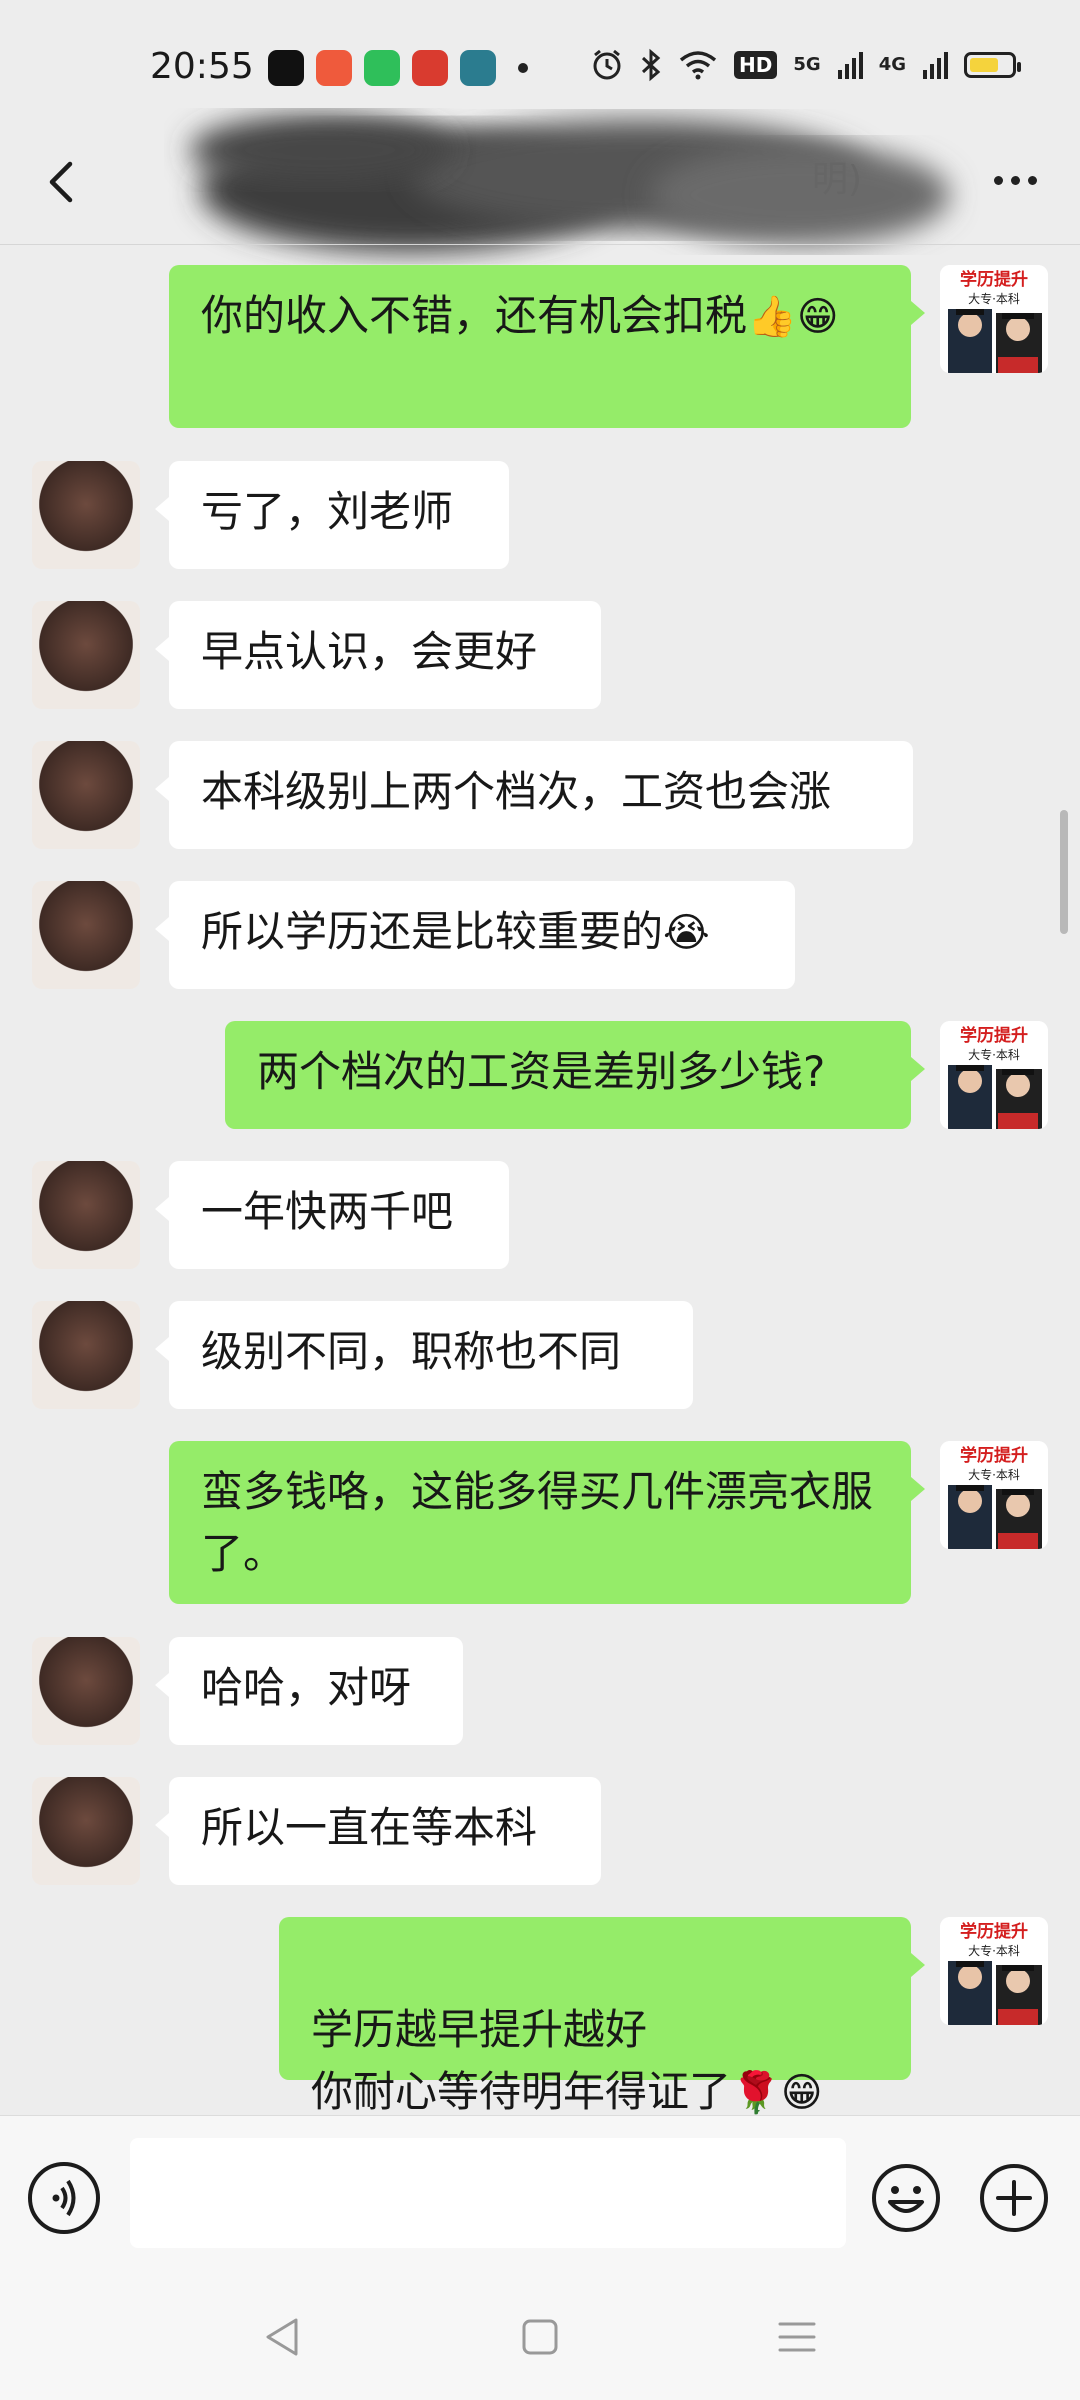 The height and width of the screenshot is (2400, 1080). Describe the element at coordinates (541, 1071) in the screenshot. I see `message-text: 两个档次的工资是差别多少钱?` at that location.